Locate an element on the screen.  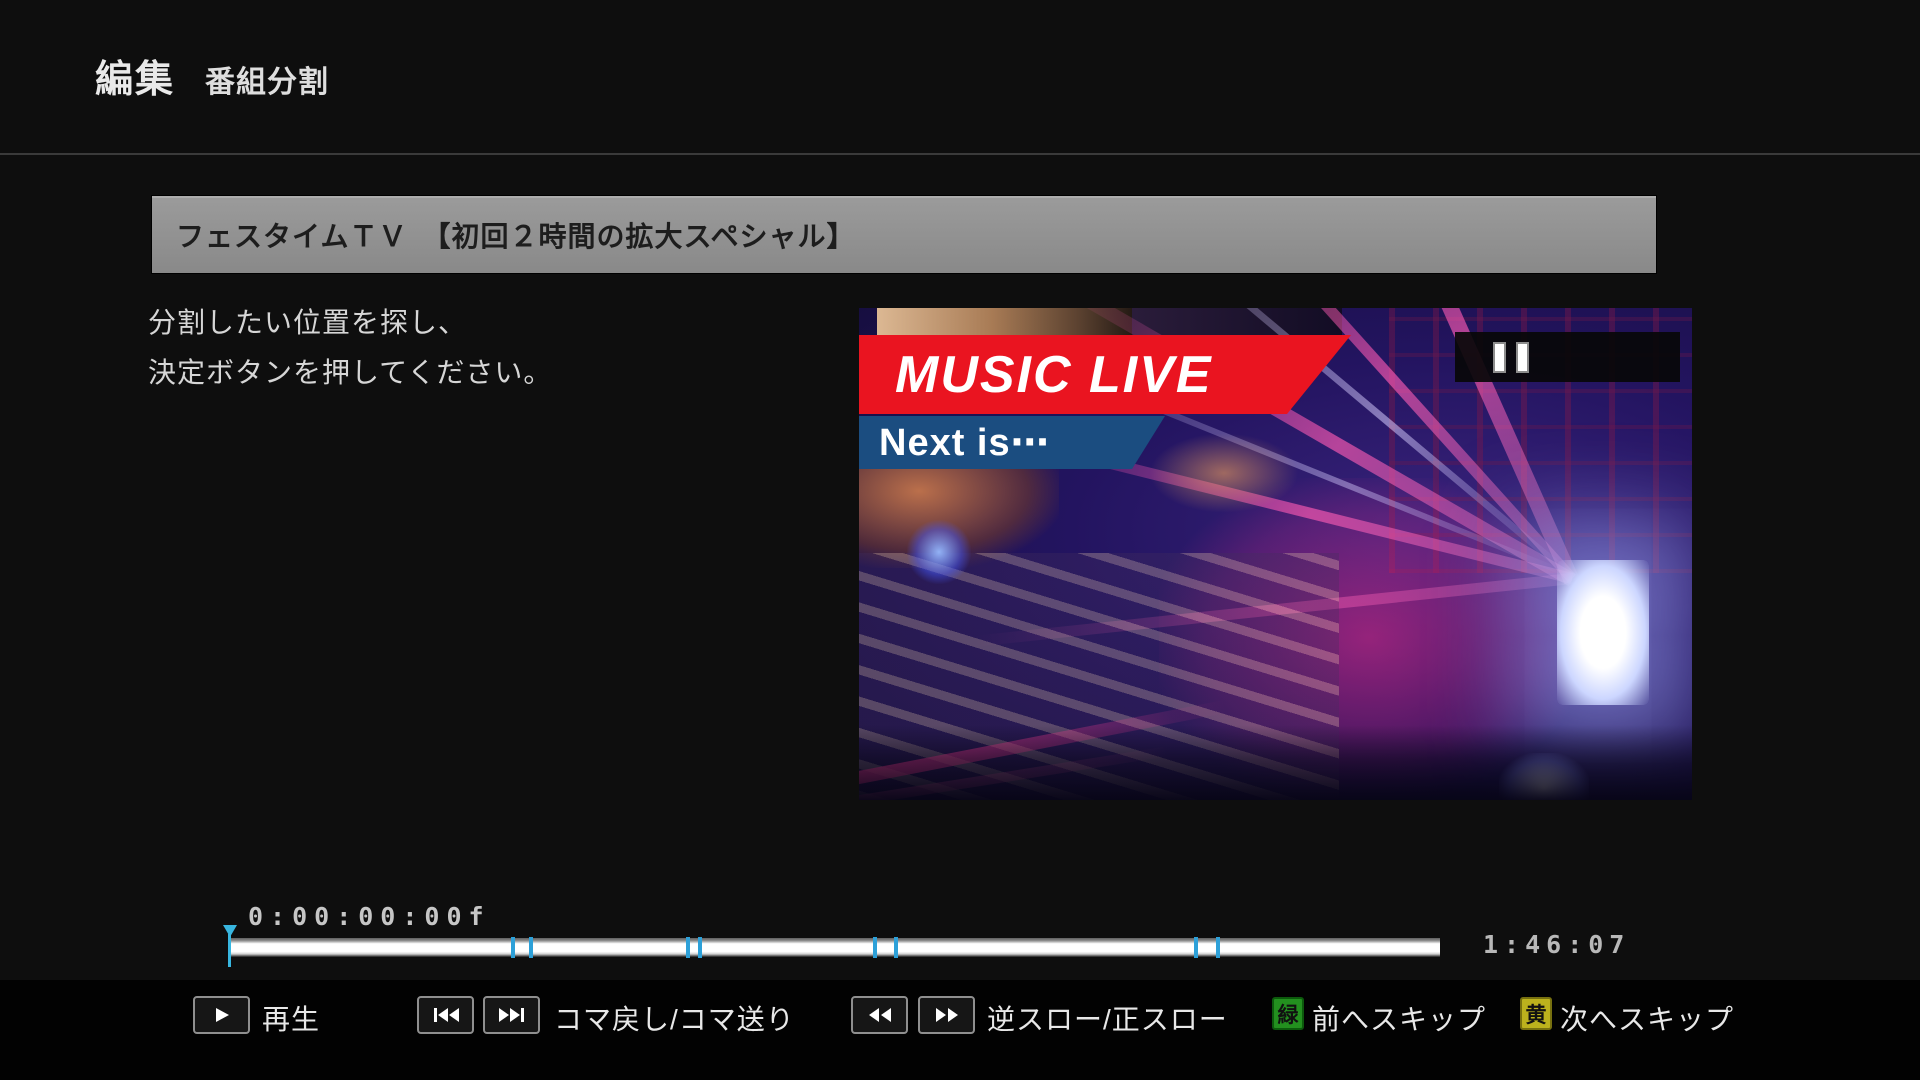
frame-back-icon is located at coordinates (446, 1015).